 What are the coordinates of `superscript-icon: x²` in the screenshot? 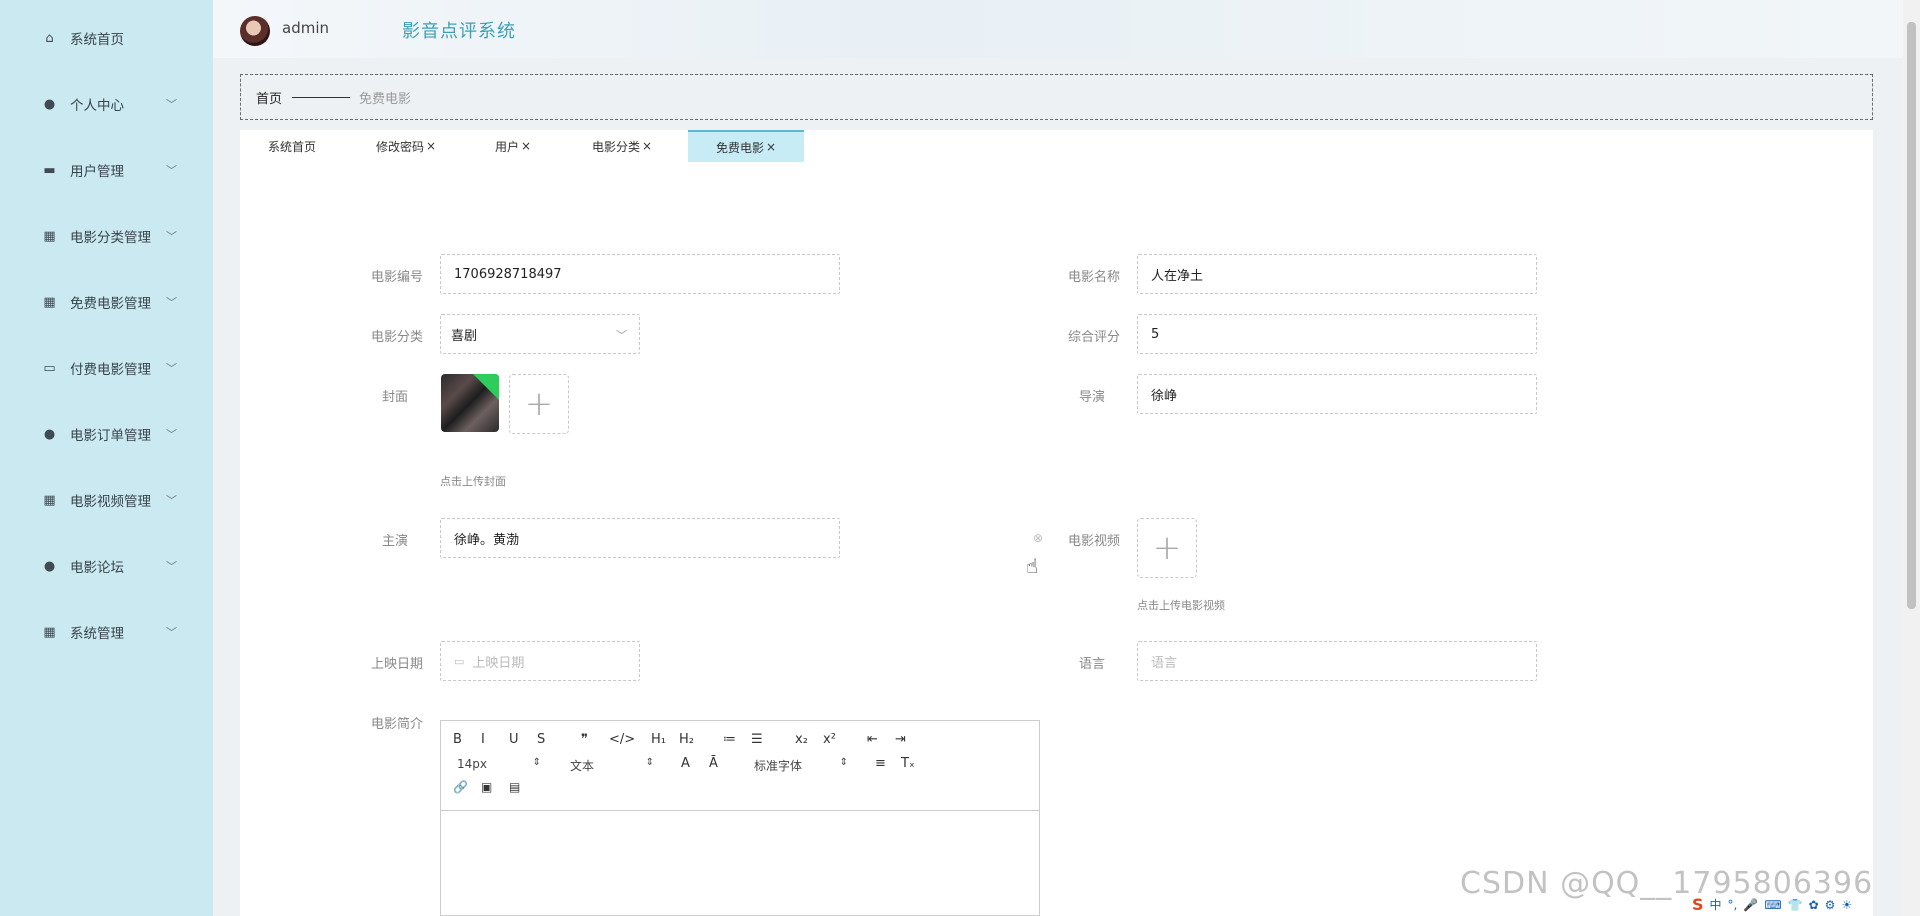 It's located at (829, 739).